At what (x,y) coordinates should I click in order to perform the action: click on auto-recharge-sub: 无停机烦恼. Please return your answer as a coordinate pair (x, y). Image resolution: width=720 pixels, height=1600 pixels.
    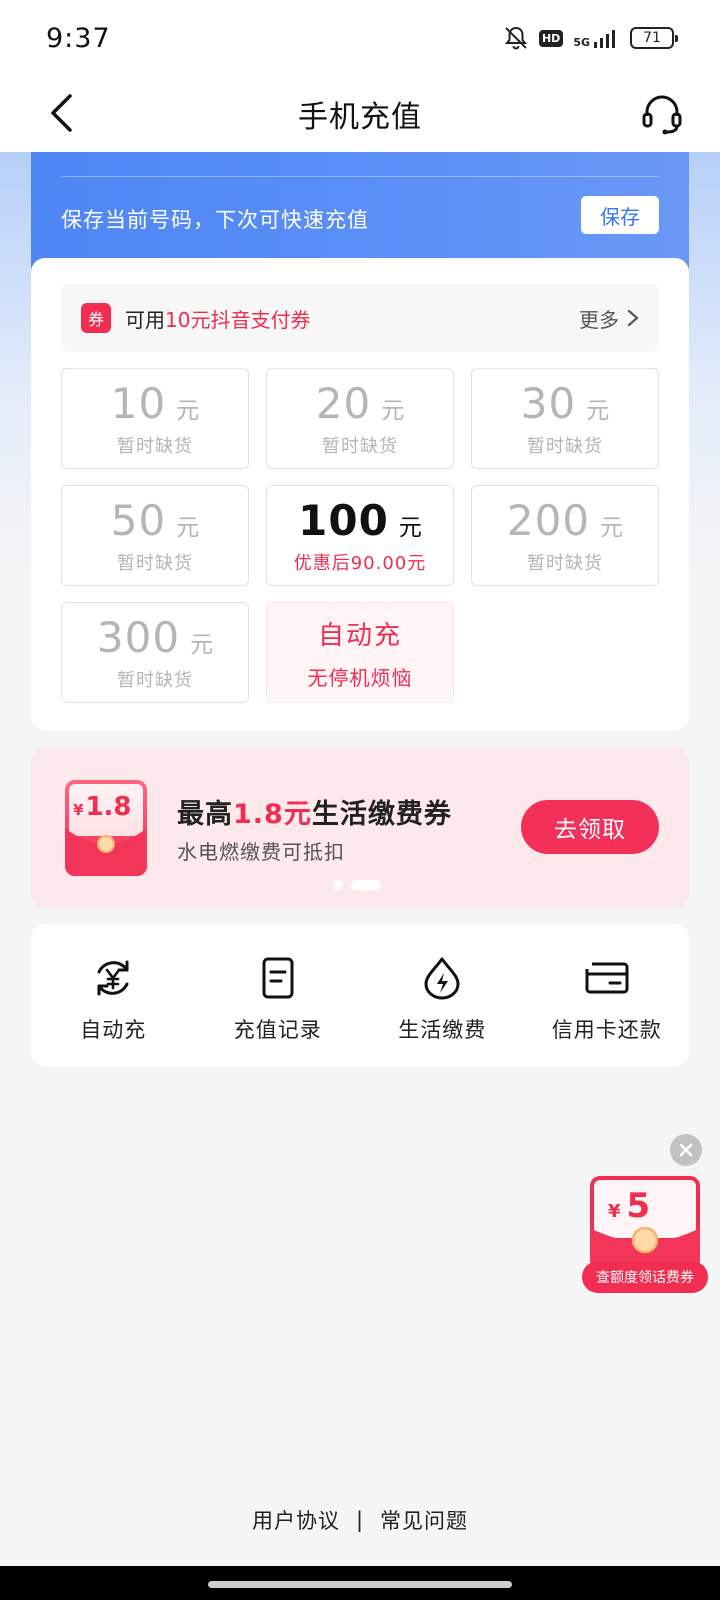
    Looking at the image, I should click on (360, 677).